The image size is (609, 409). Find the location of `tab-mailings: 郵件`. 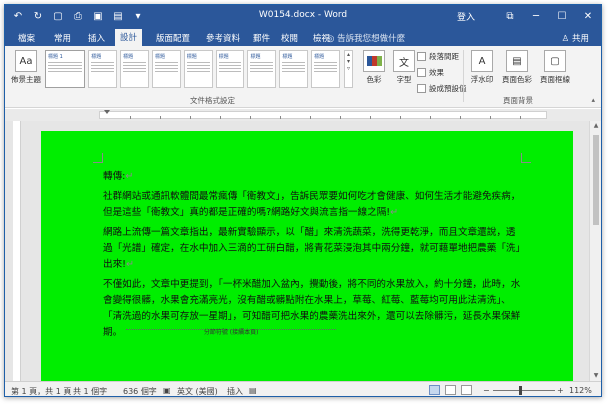

tab-mailings: 郵件 is located at coordinates (261, 38).